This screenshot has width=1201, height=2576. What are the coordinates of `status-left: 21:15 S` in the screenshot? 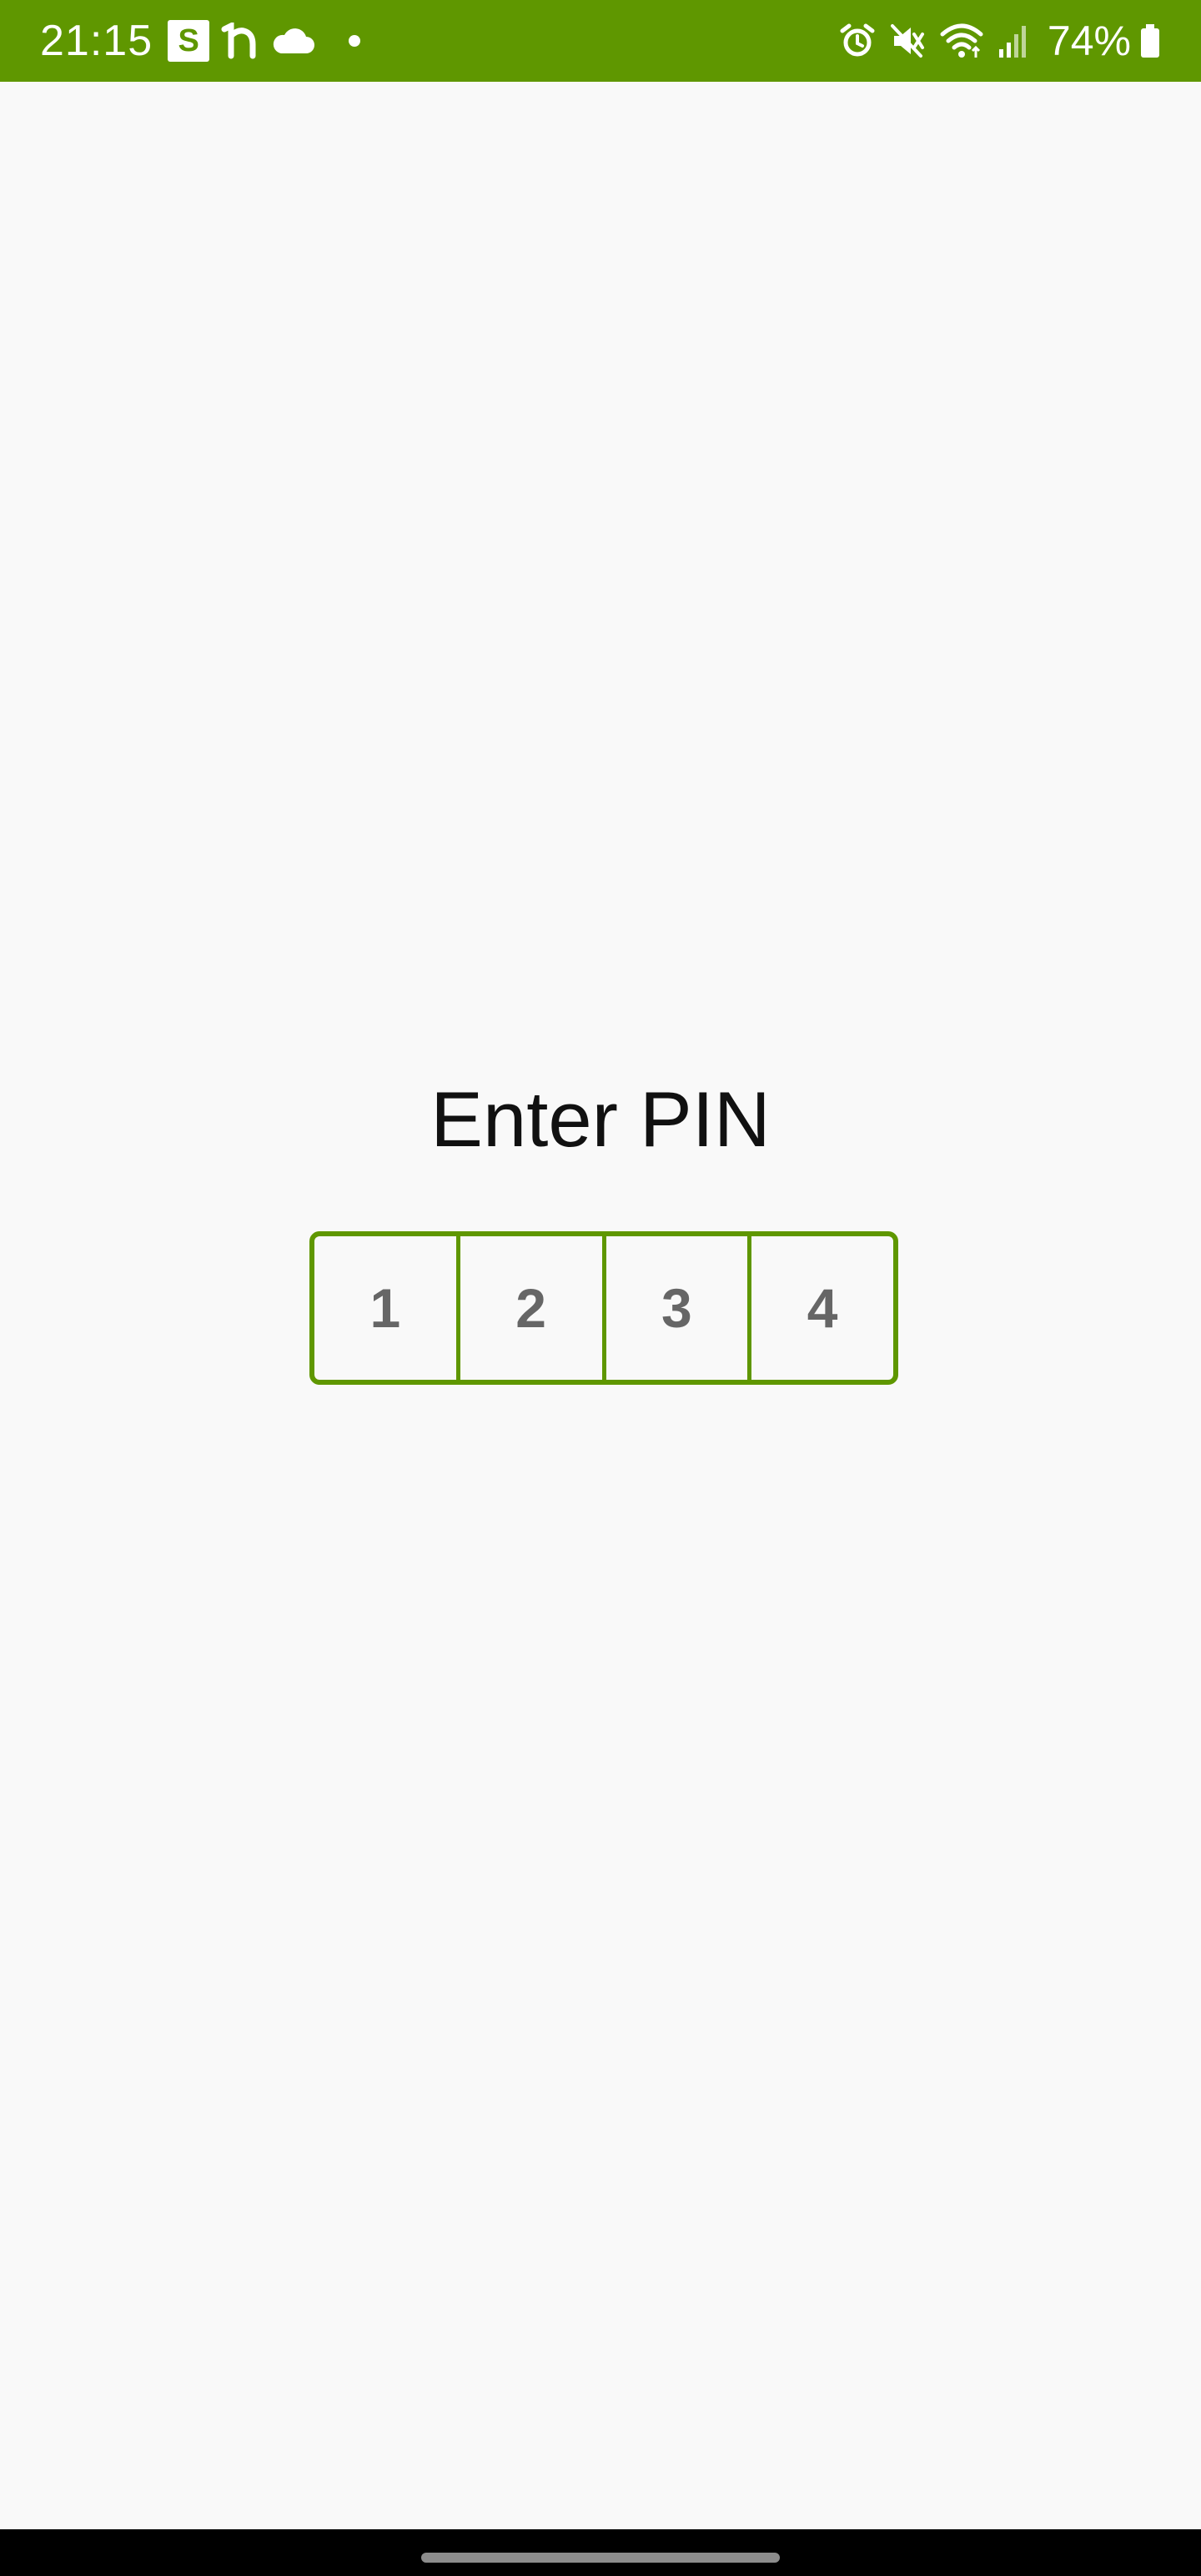 It's located at (201, 41).